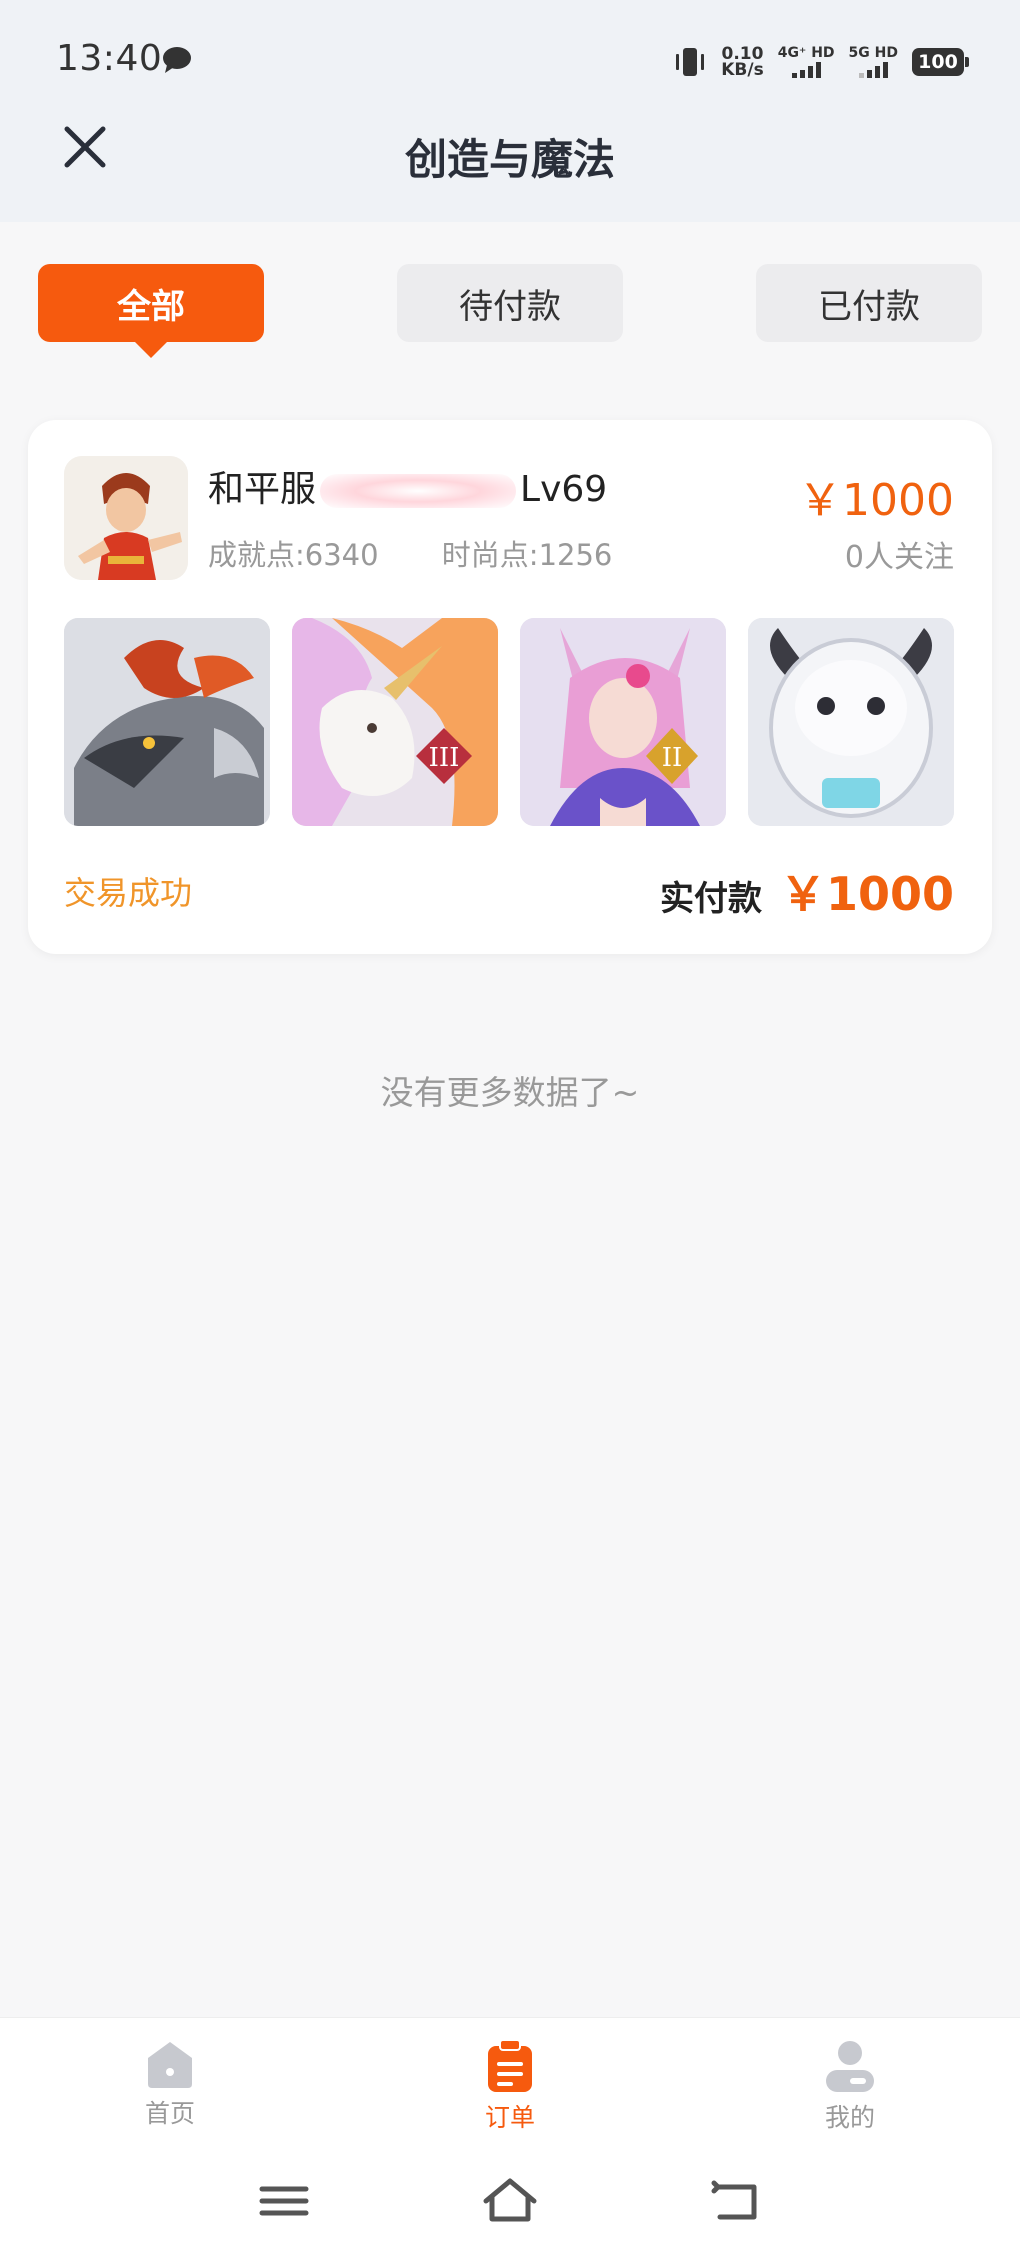 Image resolution: width=1020 pixels, height=2267 pixels. I want to click on rank-badge-3: III, so click(444, 758).